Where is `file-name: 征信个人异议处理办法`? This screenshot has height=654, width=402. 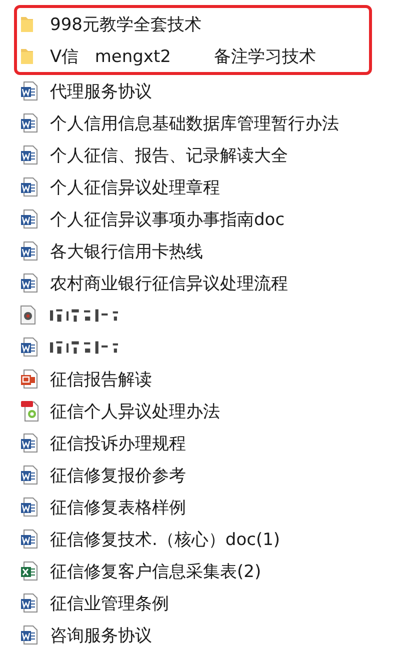 file-name: 征信个人异议处理办法 is located at coordinates (135, 411).